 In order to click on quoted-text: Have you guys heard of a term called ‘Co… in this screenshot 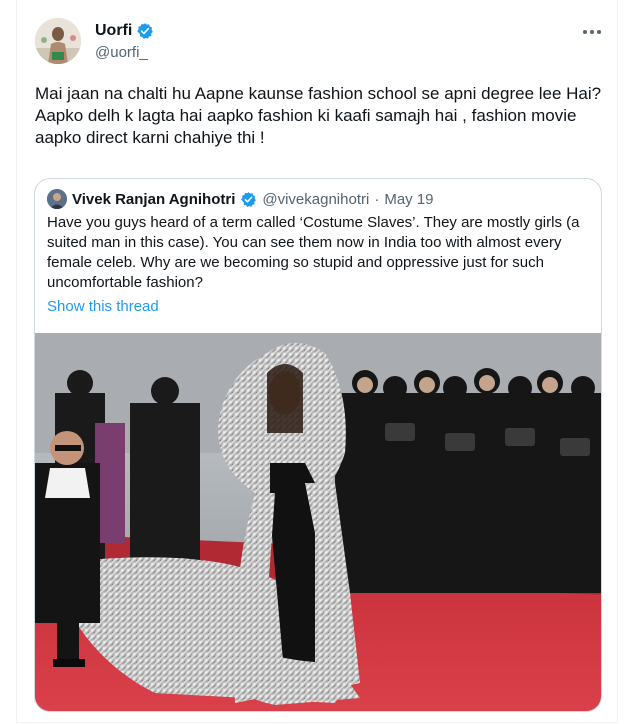, I will do `click(313, 252)`.